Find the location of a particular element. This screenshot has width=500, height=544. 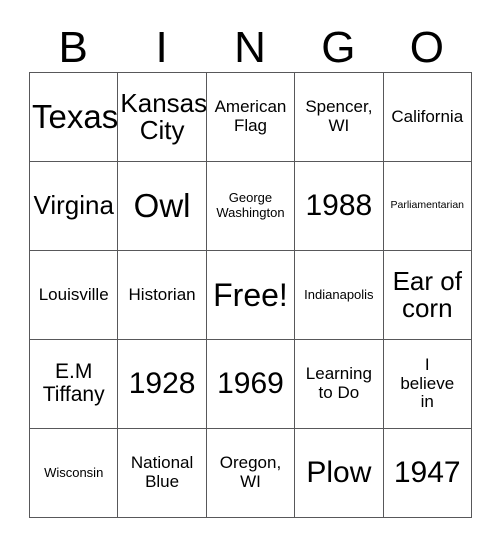

bingo-cell: 1928 is located at coordinates (162, 384).